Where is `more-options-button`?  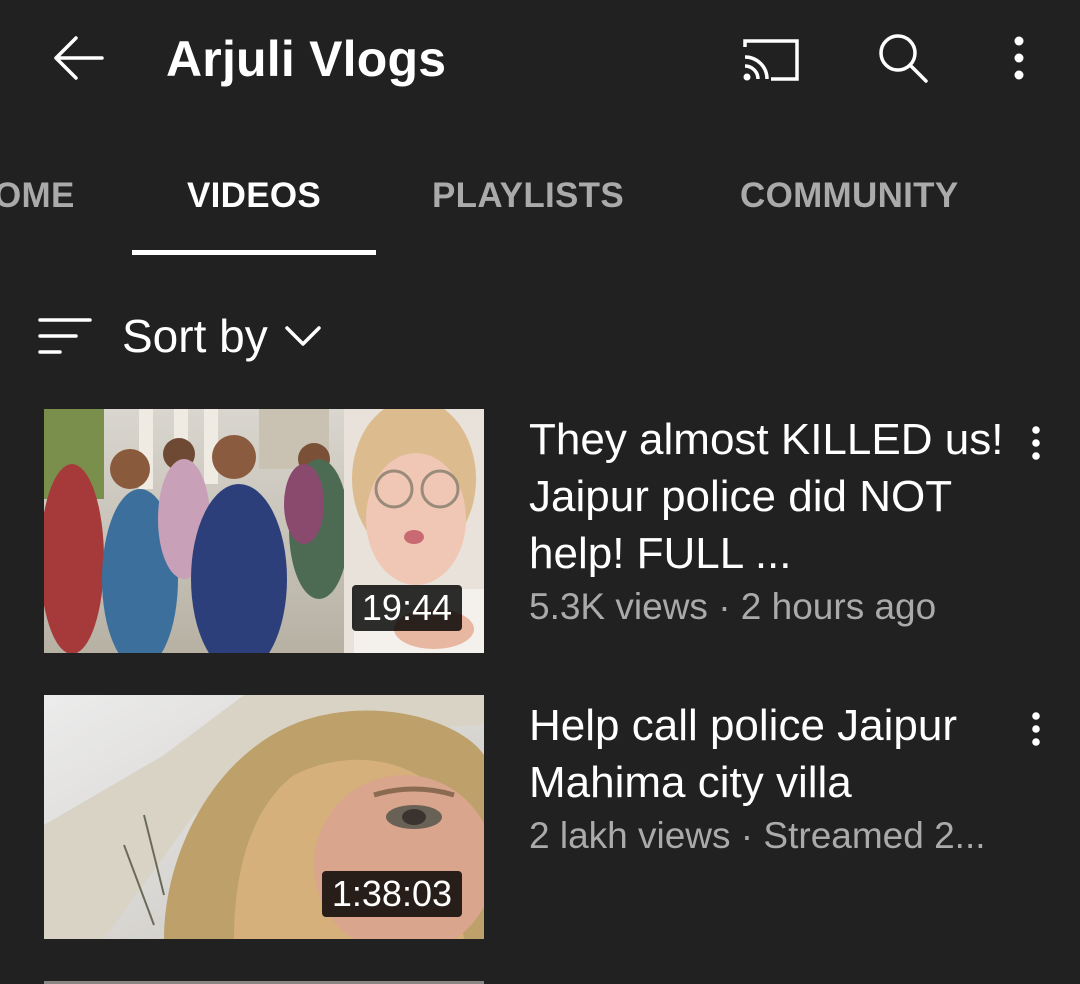 more-options-button is located at coordinates (1019, 58).